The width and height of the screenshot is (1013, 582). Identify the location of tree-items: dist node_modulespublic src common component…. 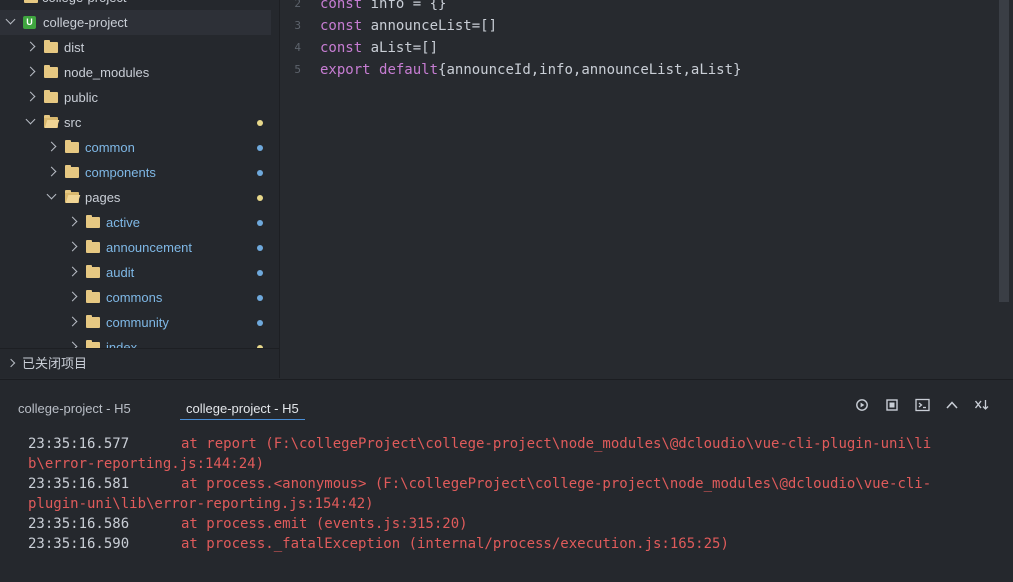
(135, 197).